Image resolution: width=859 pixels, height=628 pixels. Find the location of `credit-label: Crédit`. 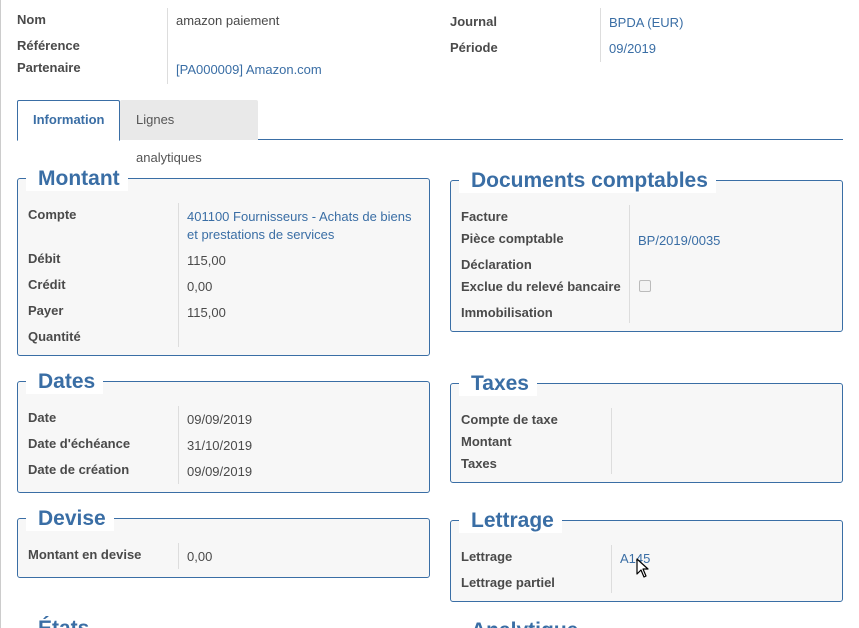

credit-label: Crédit is located at coordinates (47, 284).